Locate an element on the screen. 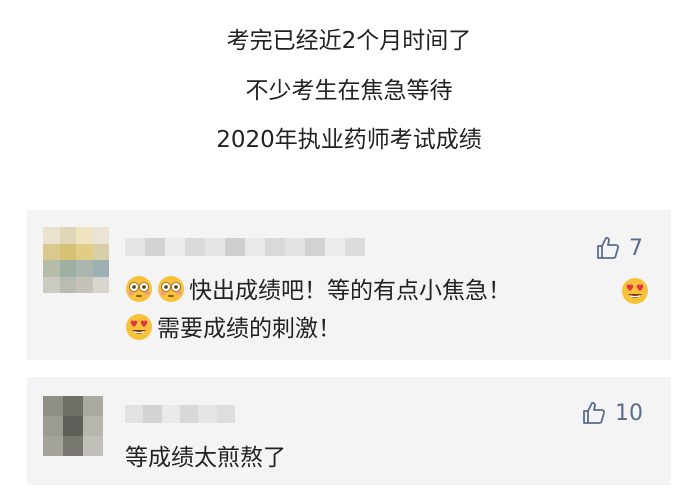 This screenshot has height=500, width=698. intro-line-3: 2020年执业药师考试成绩 is located at coordinates (349, 140).